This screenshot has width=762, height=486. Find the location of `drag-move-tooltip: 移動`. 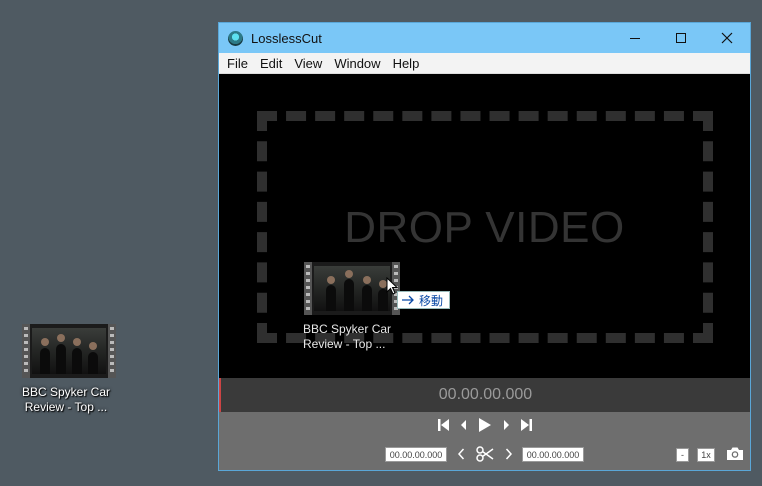

drag-move-tooltip: 移動 is located at coordinates (424, 300).